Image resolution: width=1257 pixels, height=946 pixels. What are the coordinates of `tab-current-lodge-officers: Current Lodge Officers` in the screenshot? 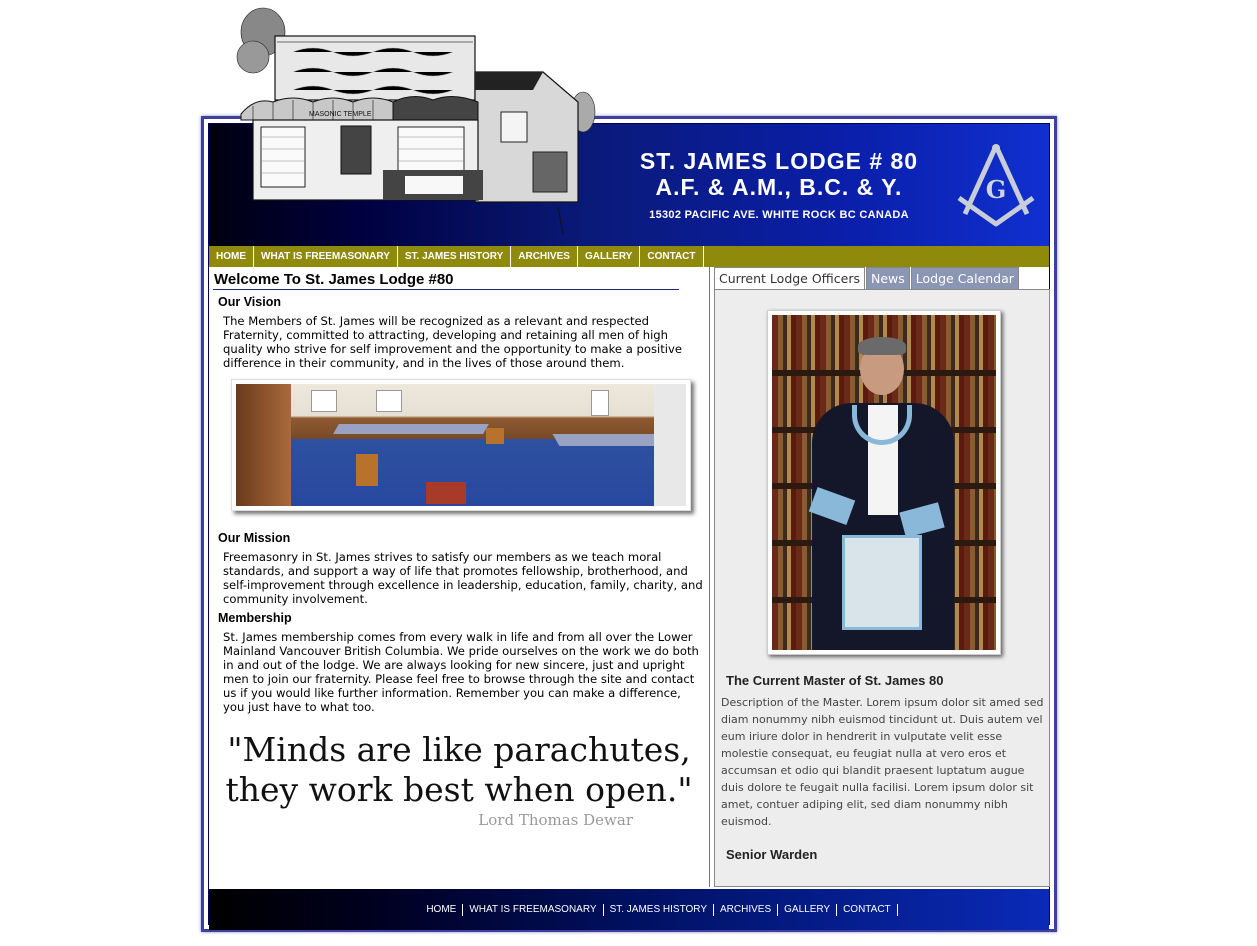 It's located at (789, 278).